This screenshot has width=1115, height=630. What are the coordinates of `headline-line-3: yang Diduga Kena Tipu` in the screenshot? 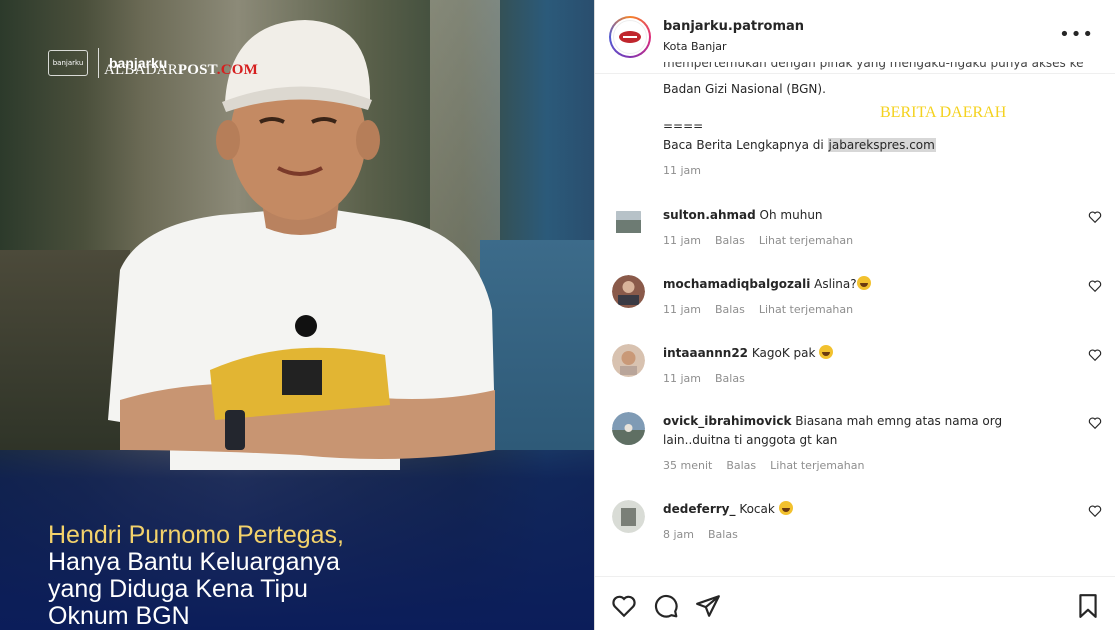 It's located at (178, 589).